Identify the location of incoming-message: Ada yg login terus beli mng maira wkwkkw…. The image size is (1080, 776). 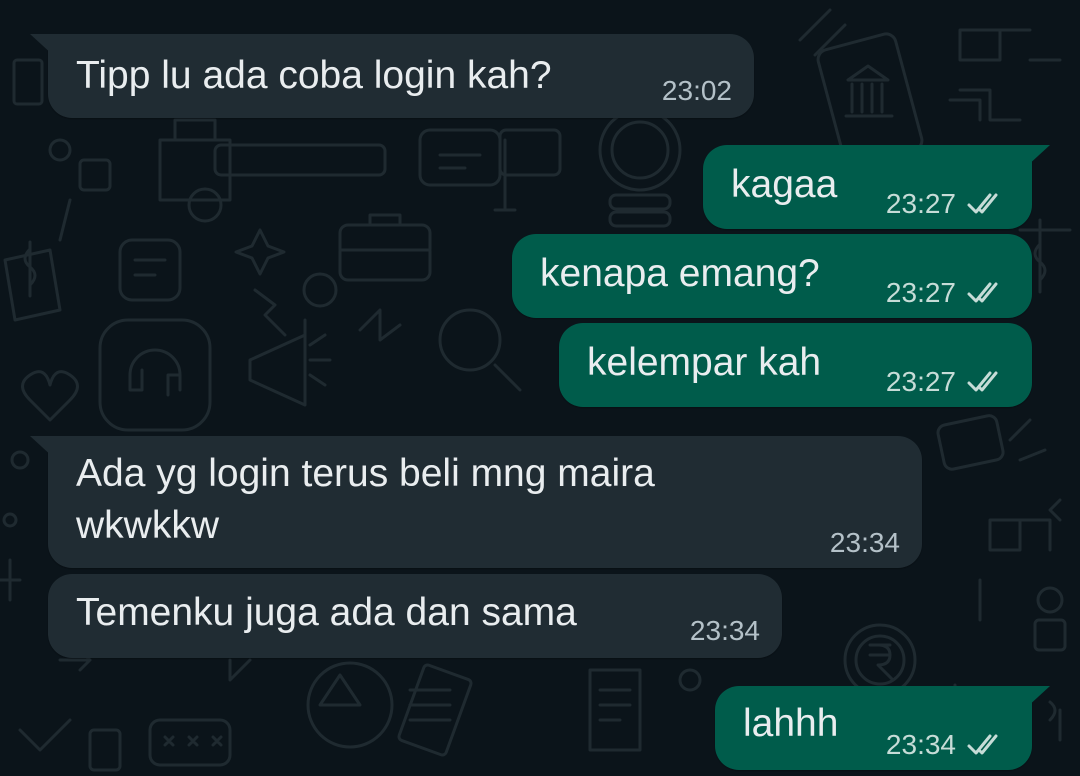
(476, 502).